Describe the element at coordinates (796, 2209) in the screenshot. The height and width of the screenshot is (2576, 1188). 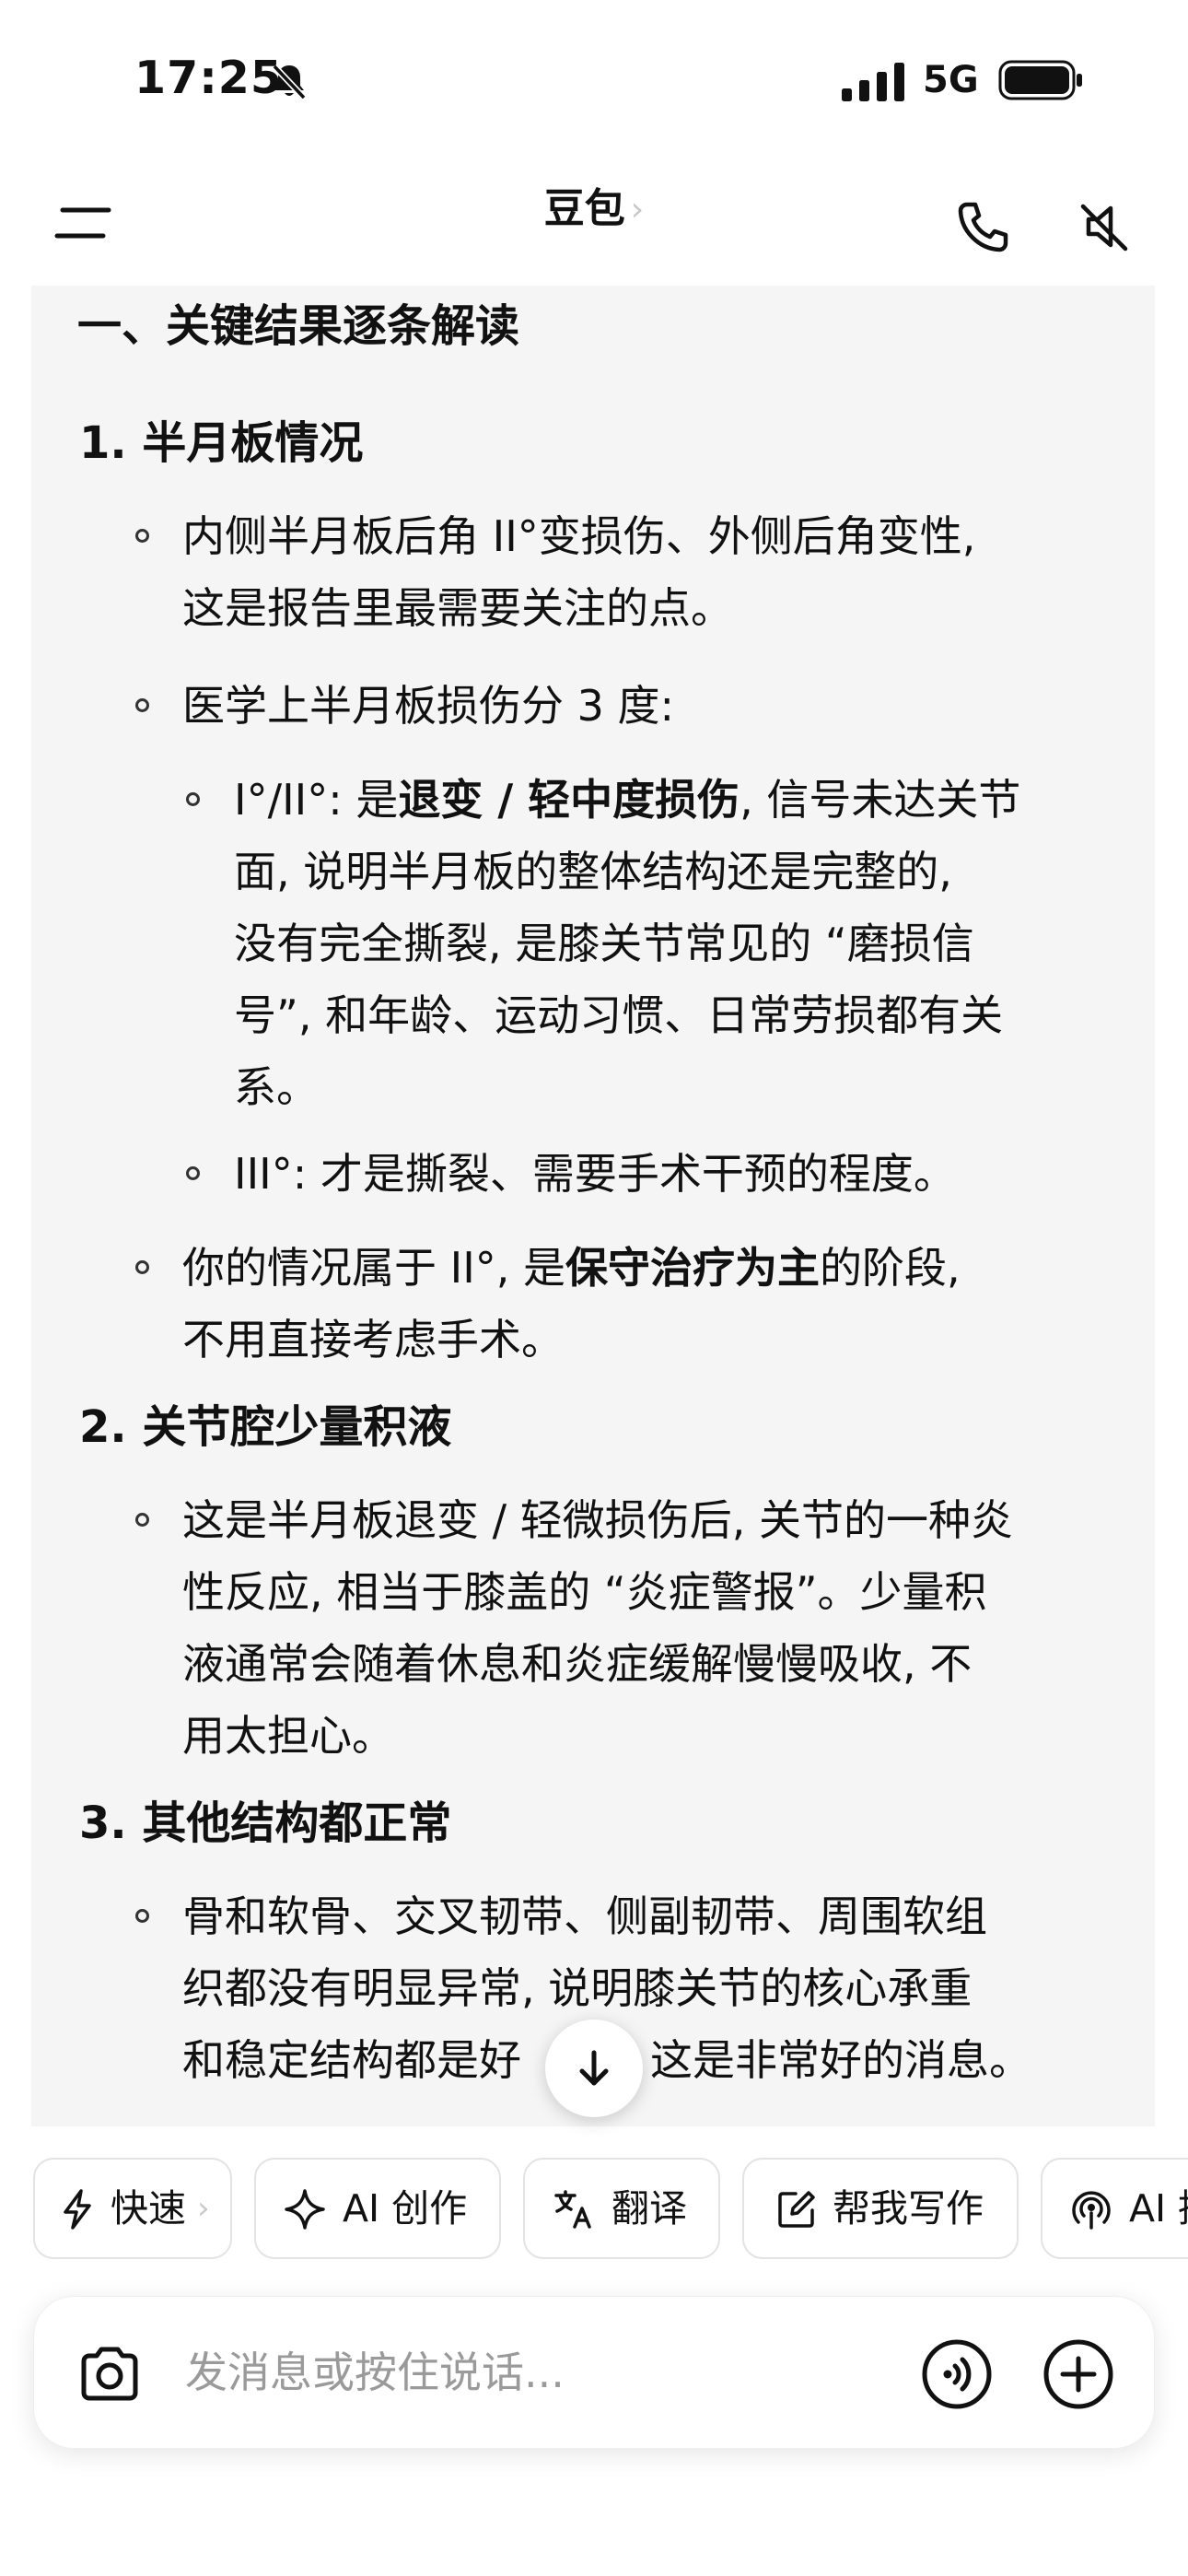
I see `edit-icon` at that location.